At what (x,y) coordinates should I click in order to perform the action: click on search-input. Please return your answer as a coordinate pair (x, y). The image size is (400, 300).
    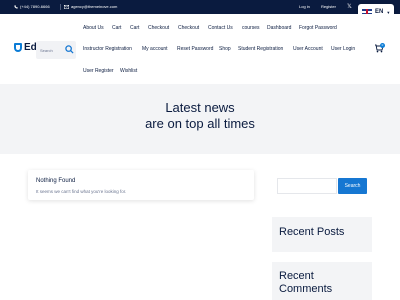
    Looking at the image, I should click on (52, 50).